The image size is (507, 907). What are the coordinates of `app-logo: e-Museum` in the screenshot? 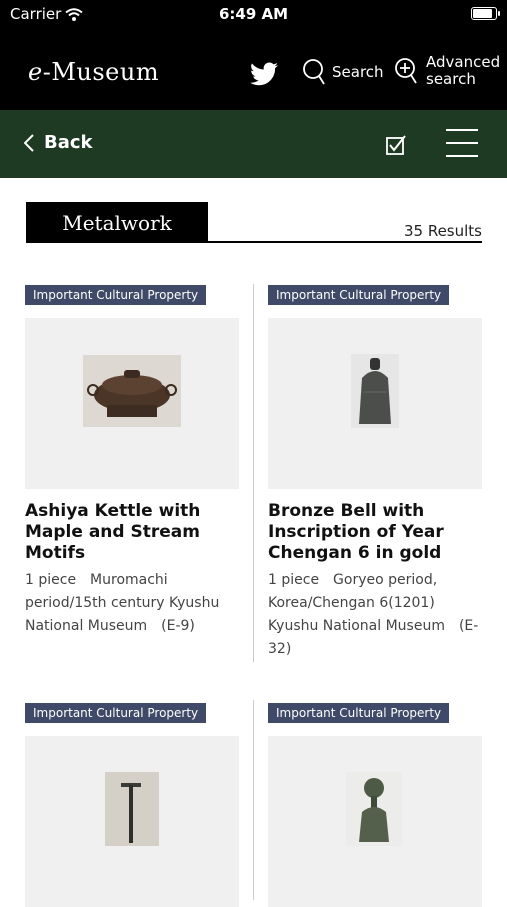 It's located at (93, 72).